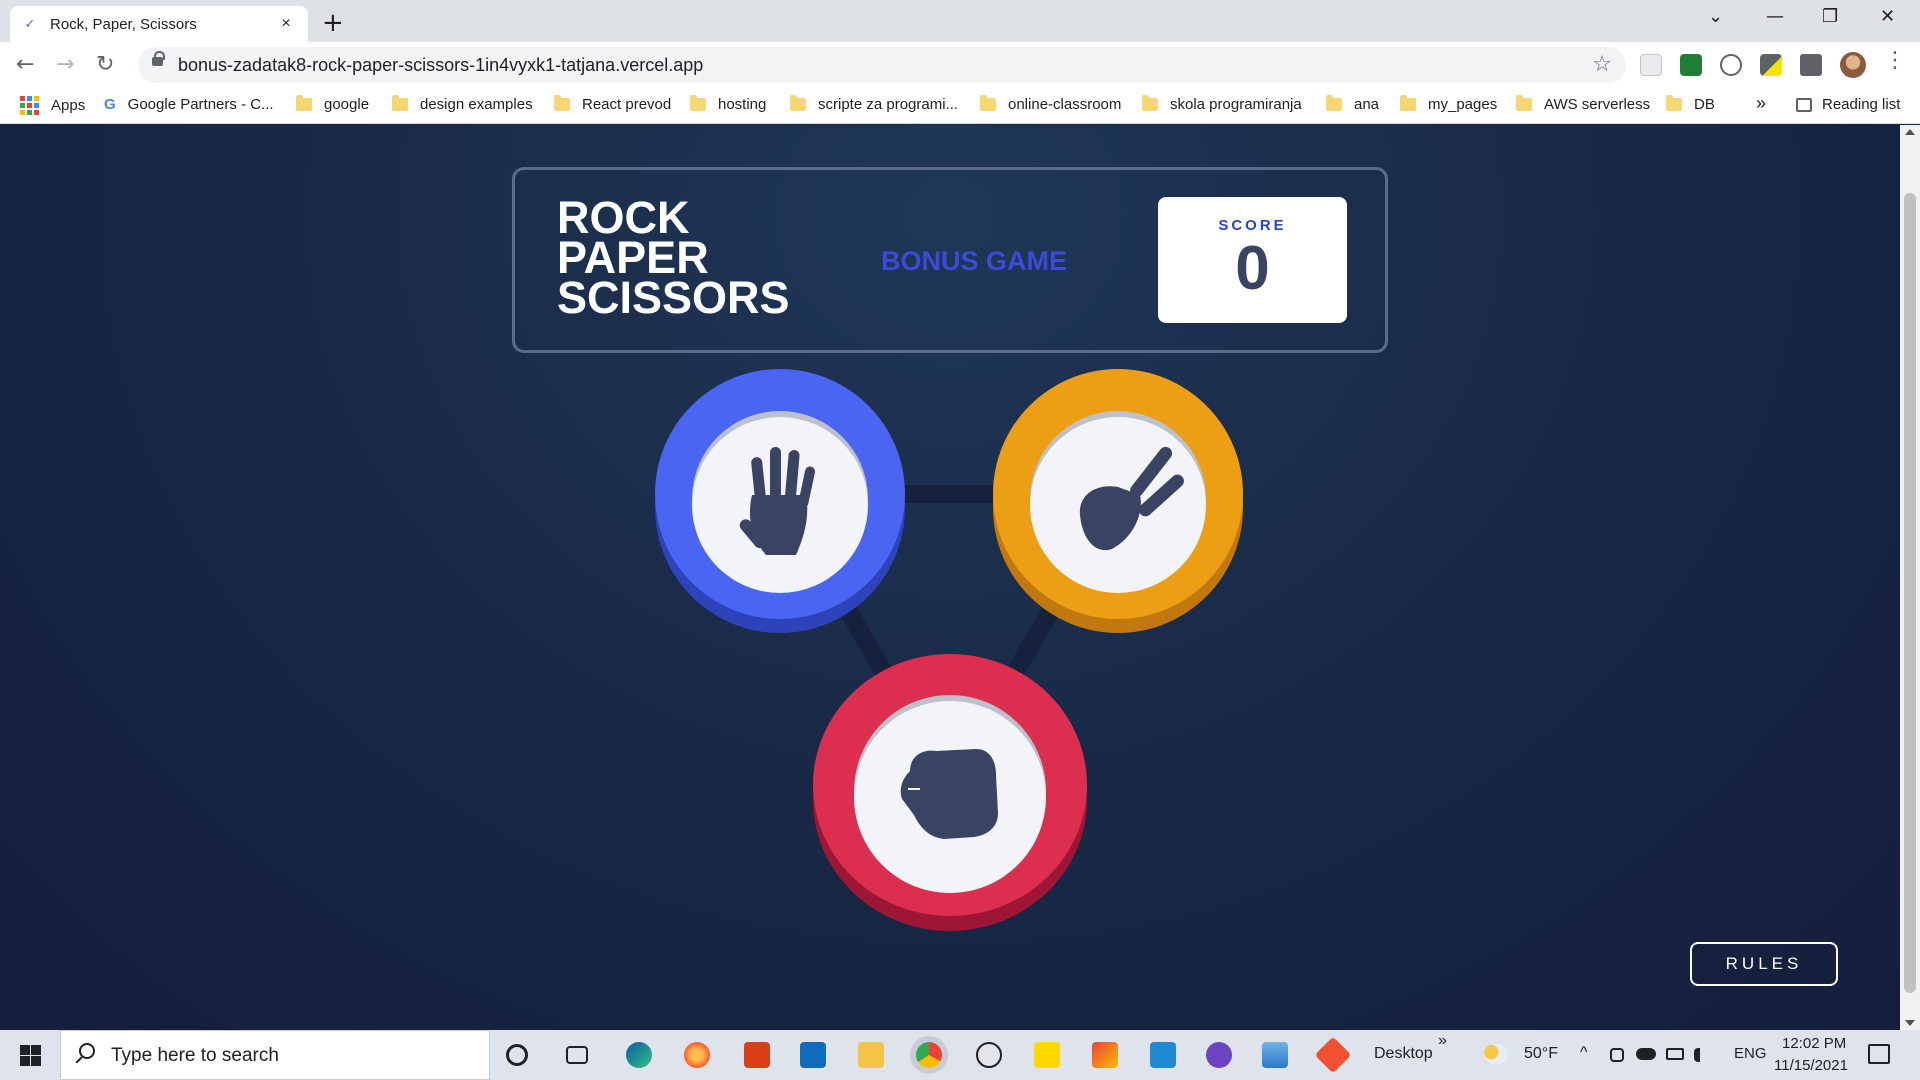 The width and height of the screenshot is (1920, 1080). Describe the element at coordinates (1236, 104) in the screenshot. I see `bookmark-label: skola programiranja` at that location.